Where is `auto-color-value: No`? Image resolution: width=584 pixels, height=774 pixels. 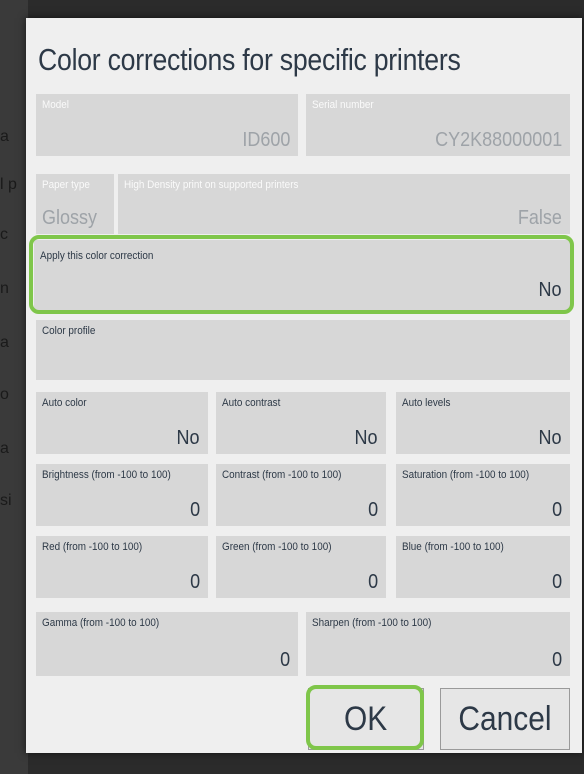
auto-color-value: No is located at coordinates (188, 438).